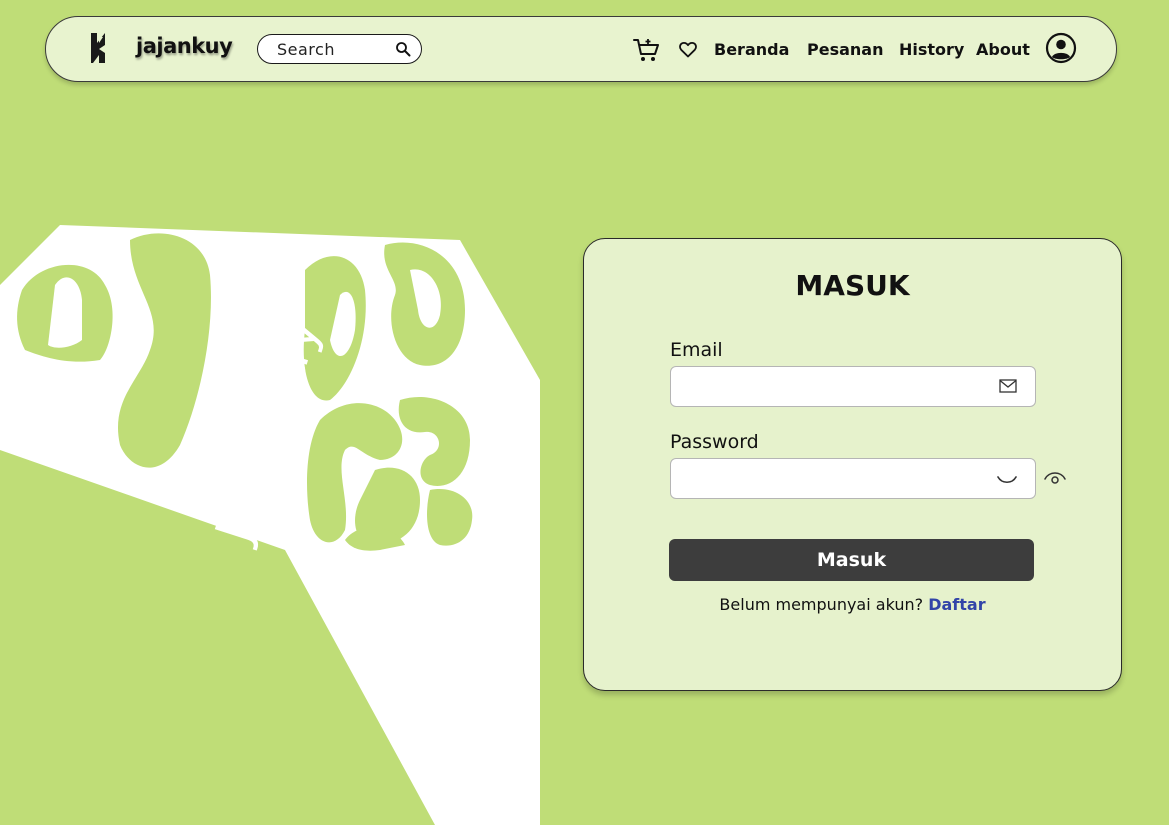  I want to click on navbar: jajankuy Beranda Pesanan History About, so click(581, 49).